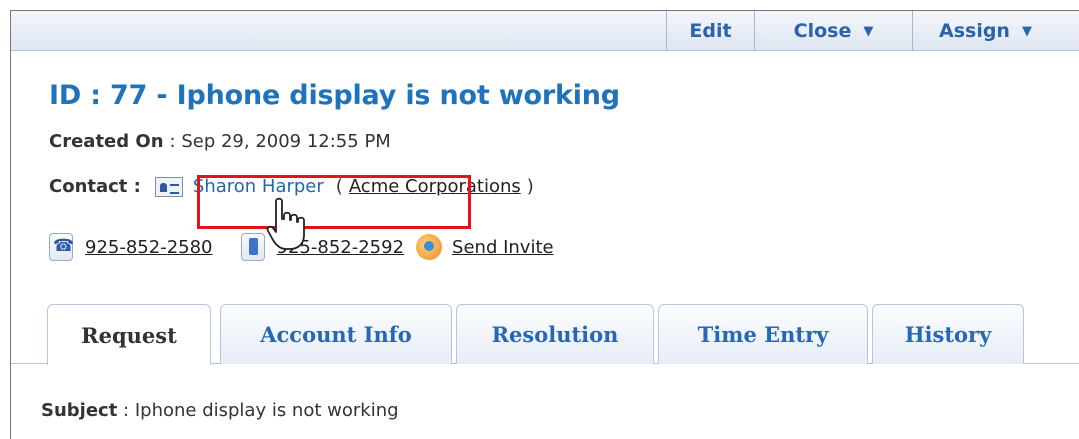 The image size is (1079, 439). Describe the element at coordinates (95, 186) in the screenshot. I see `contact-label: Contact :` at that location.